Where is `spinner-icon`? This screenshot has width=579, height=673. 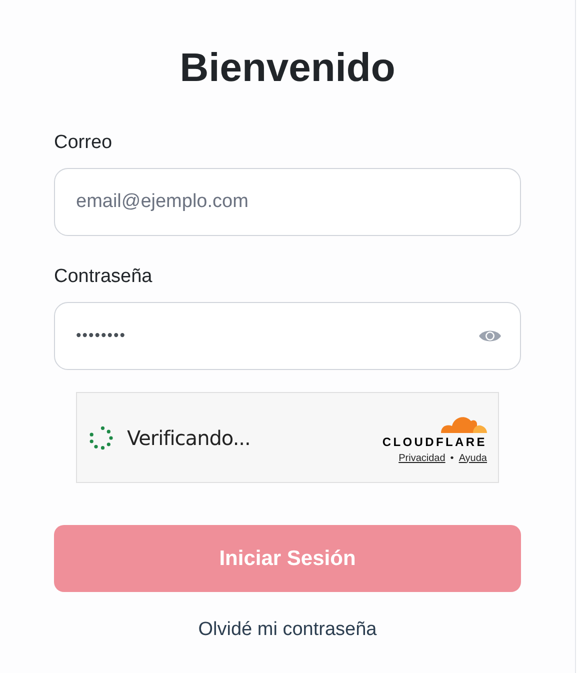 spinner-icon is located at coordinates (101, 438).